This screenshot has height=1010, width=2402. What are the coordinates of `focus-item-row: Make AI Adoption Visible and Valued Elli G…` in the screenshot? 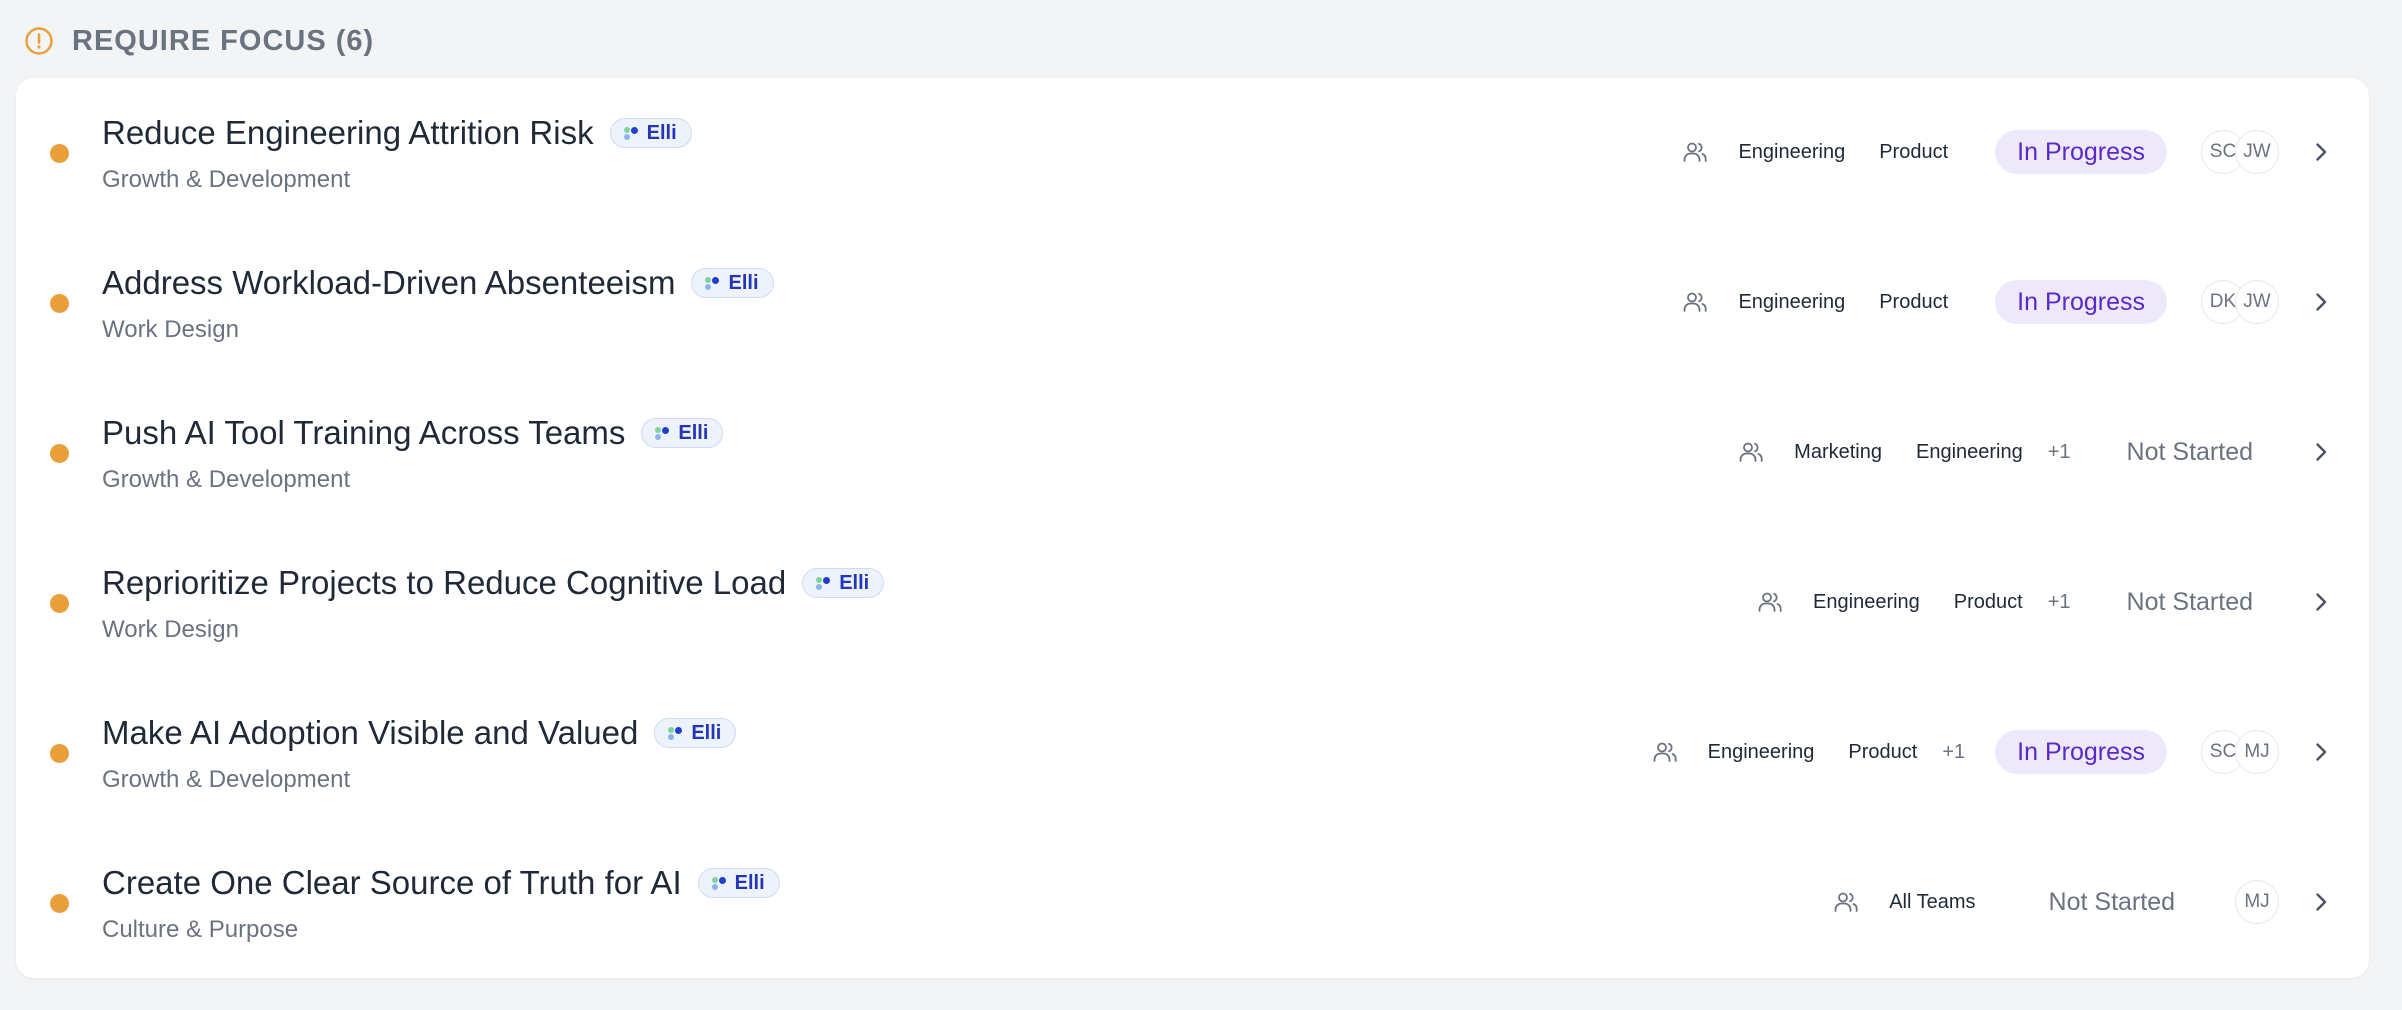 It's located at (1192, 753).